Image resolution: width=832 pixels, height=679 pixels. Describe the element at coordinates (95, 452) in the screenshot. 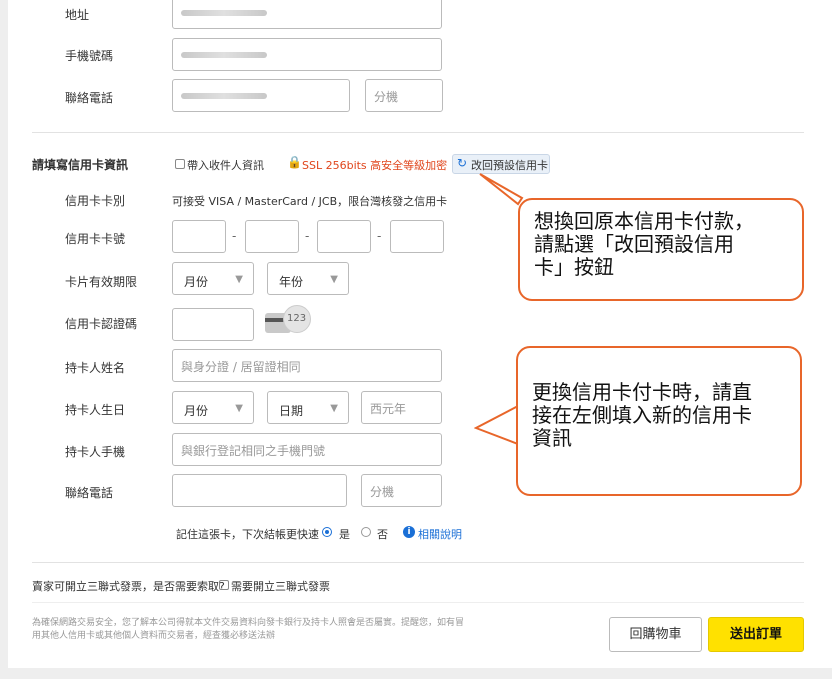

I see `holder-mobile-label: 持卡人手機` at that location.